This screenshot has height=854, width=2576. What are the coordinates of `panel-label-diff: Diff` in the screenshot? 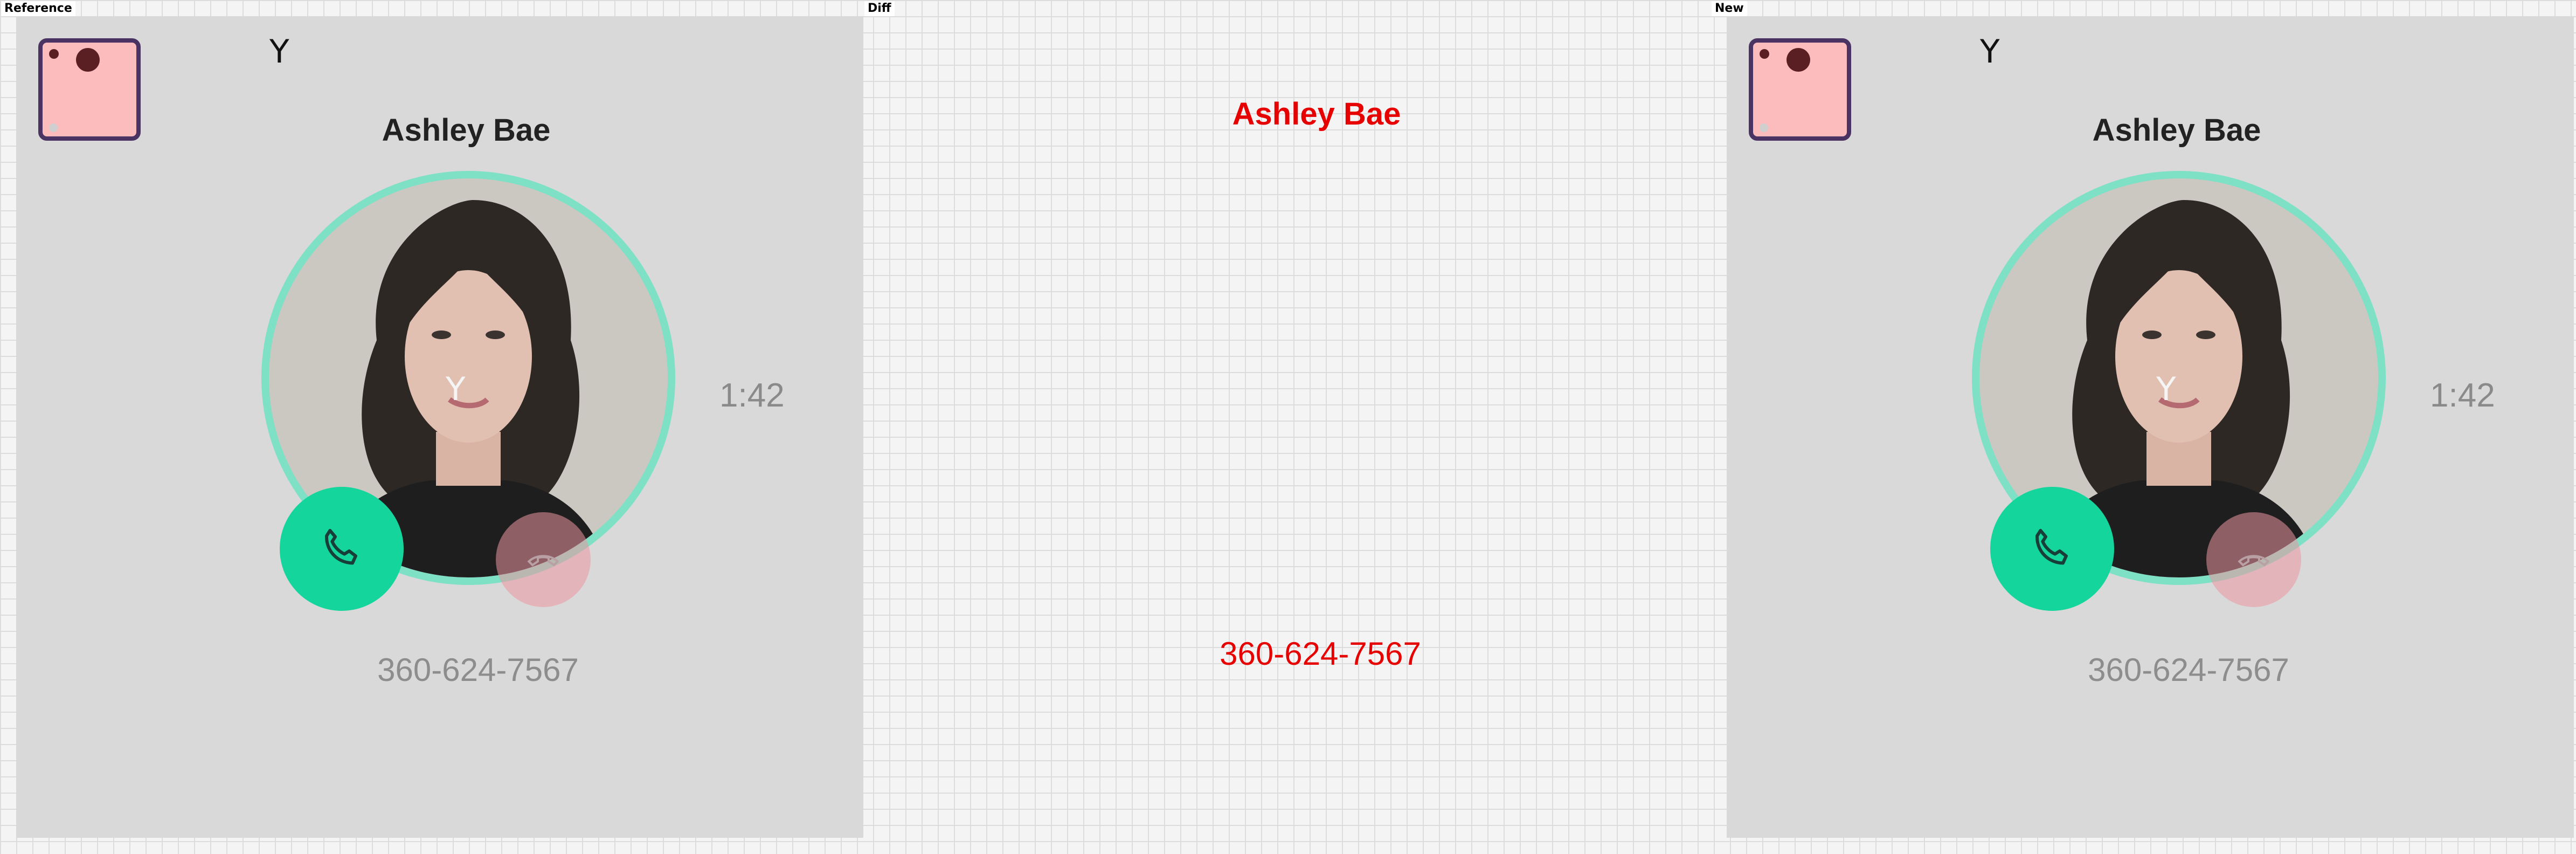 It's located at (880, 8).